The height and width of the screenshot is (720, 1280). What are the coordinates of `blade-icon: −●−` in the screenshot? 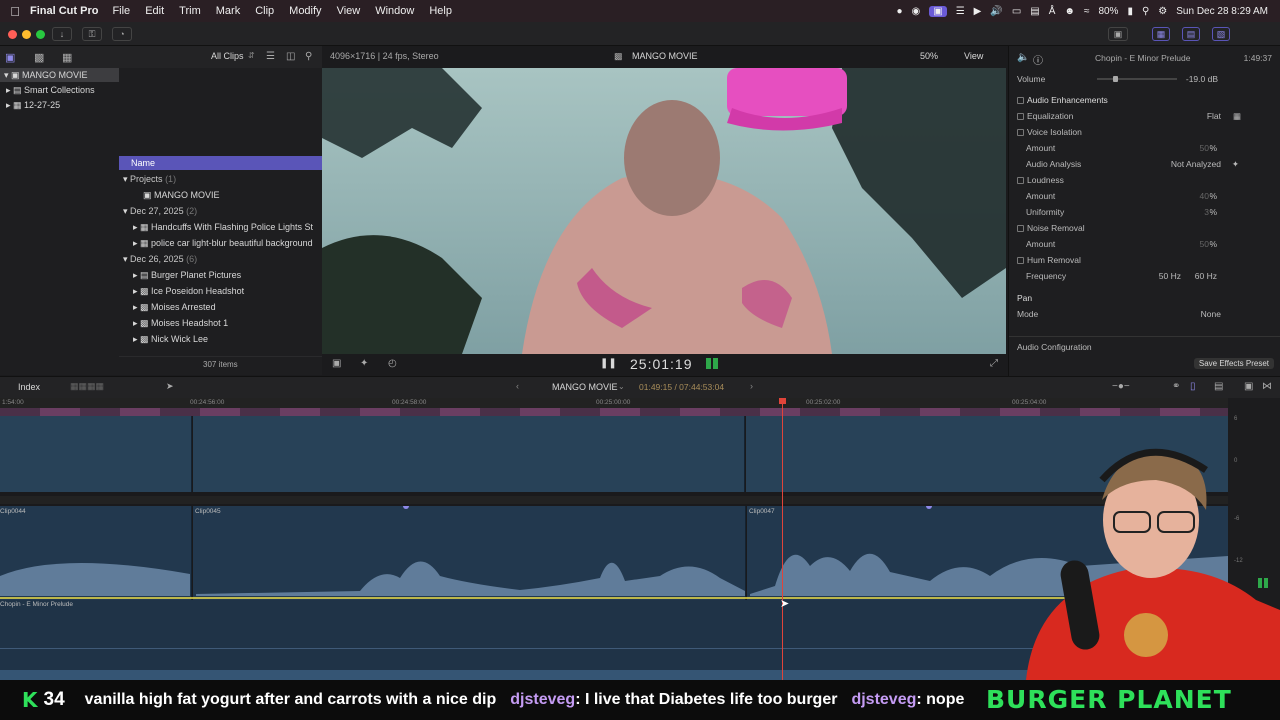 It's located at (1121, 386).